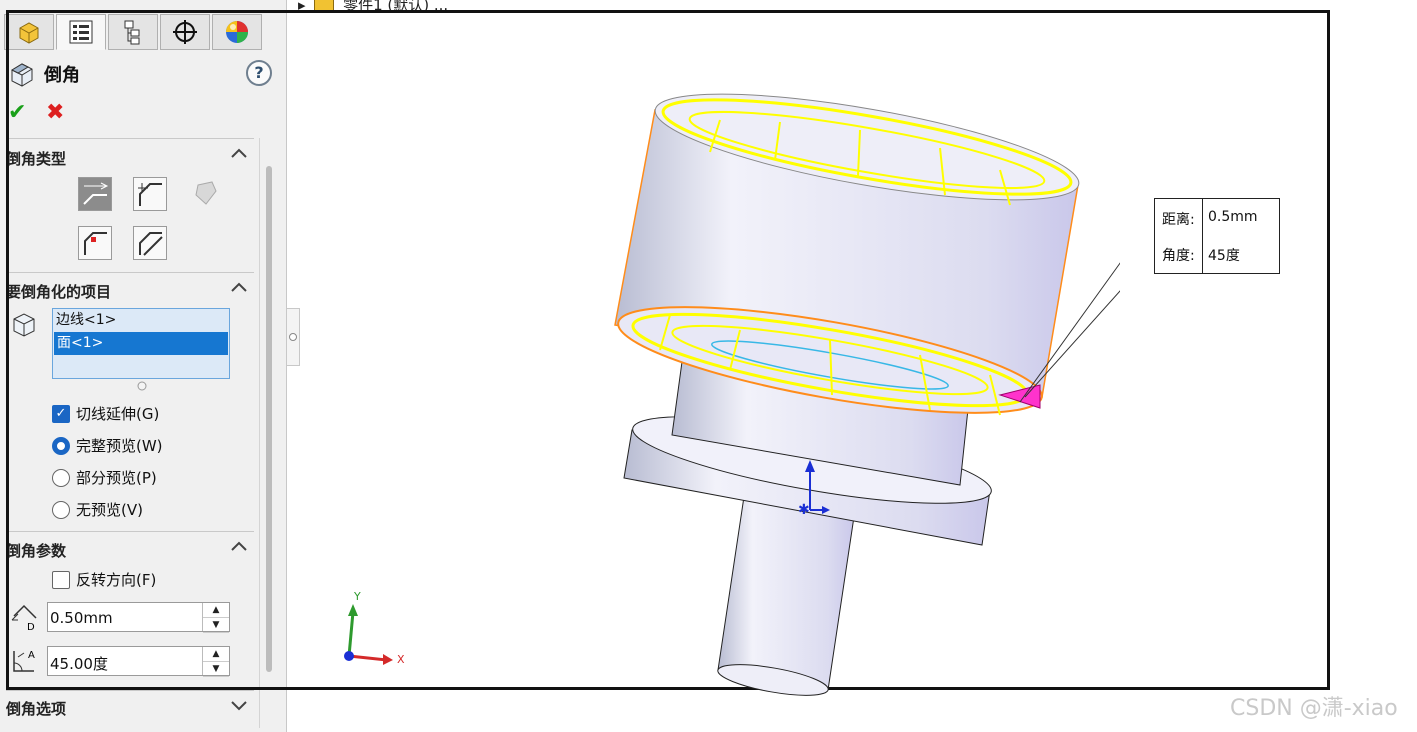  What do you see at coordinates (1233, 217) in the screenshot?
I see `callout-distance-value: 0.5mm` at bounding box center [1233, 217].